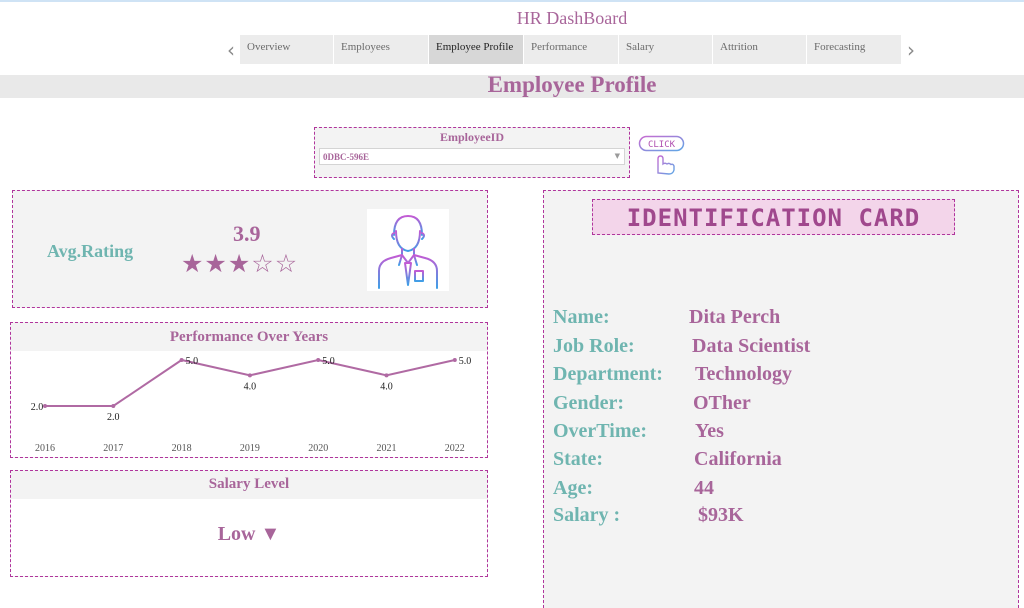 This screenshot has width=1024, height=608. I want to click on id-field-value: Yes, so click(709, 431).